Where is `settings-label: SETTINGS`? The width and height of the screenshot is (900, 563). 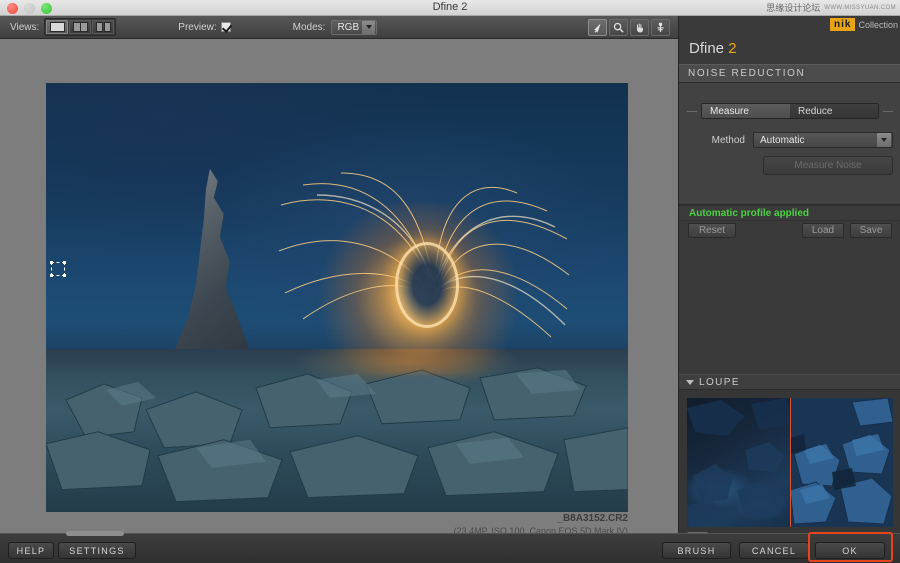
settings-label: SETTINGS is located at coordinates (97, 550).